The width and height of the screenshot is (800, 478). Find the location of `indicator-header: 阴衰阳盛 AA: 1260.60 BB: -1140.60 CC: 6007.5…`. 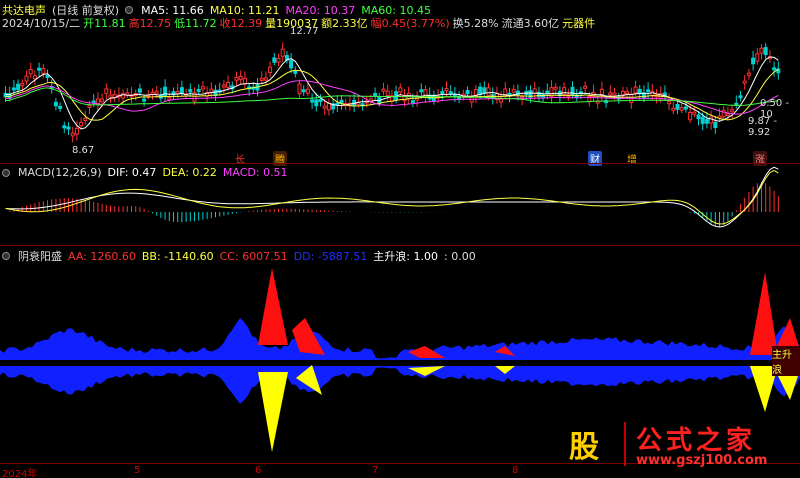

indicator-header: 阴衰阳盛 AA: 1260.60 BB: -1140.60 CC: 6007.5… is located at coordinates (239, 256).